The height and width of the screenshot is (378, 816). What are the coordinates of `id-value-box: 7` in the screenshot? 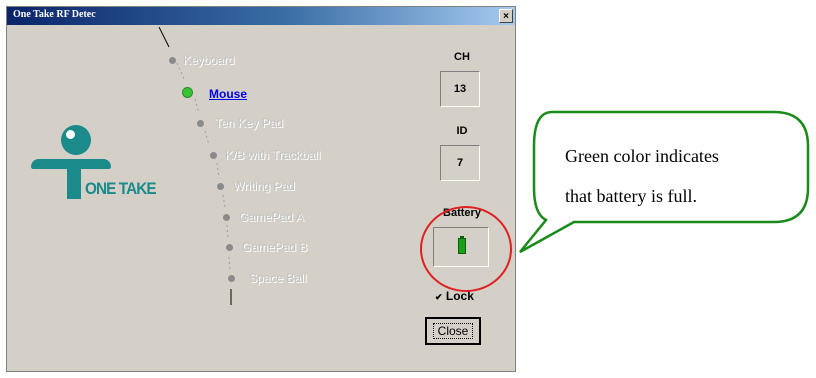 It's located at (460, 163).